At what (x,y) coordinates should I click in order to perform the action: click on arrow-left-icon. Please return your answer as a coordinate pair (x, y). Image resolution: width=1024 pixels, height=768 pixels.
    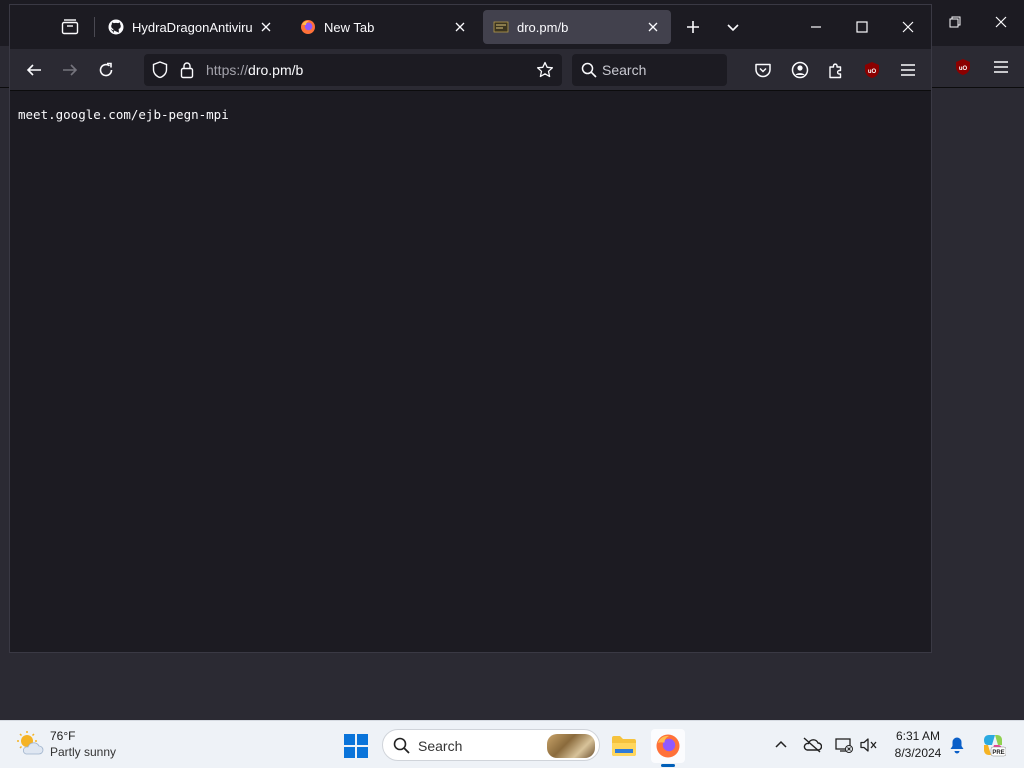
    Looking at the image, I should click on (33, 70).